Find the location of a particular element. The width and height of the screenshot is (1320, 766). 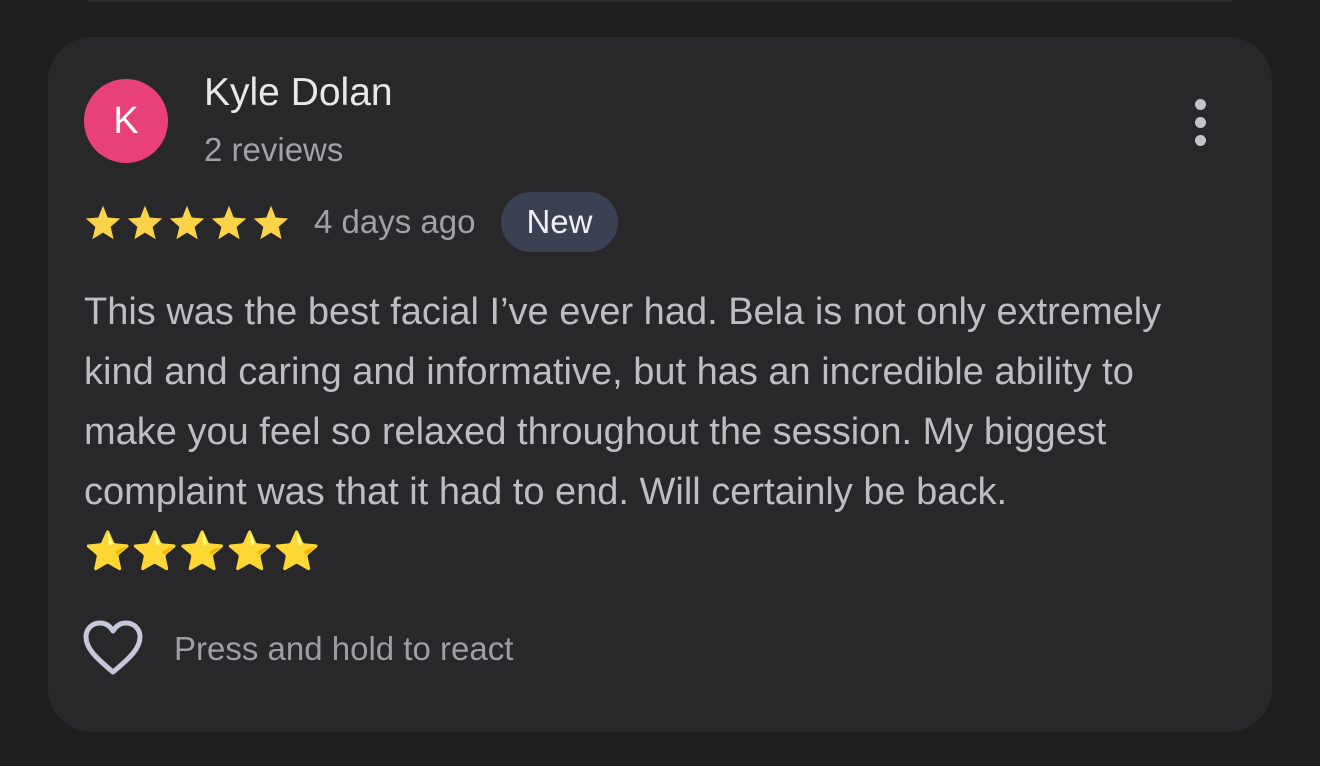

rating-row: 4 days ago New is located at coordinates (351, 222).